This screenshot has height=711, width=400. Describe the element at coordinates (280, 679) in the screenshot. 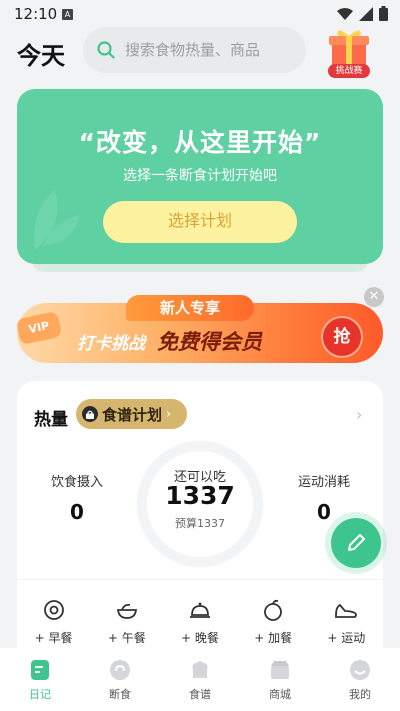

I see `nav-mall: 商城` at that location.